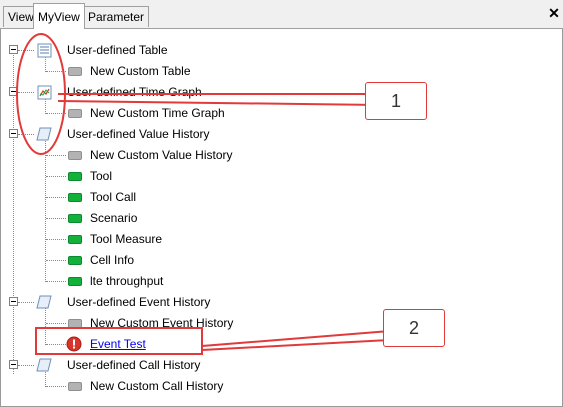 This screenshot has width=563, height=407. I want to click on annotation-ellipse, so click(41, 94).